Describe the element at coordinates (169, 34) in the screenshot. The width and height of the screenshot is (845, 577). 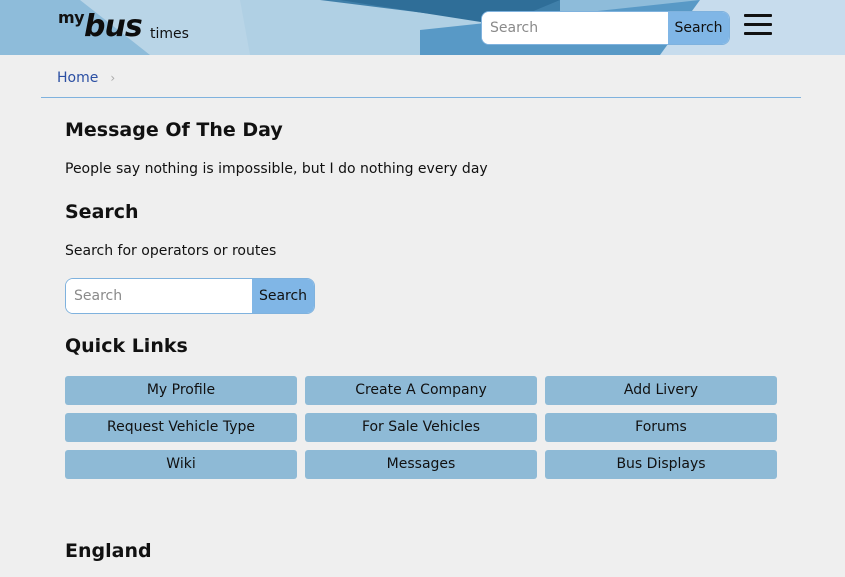
I see `logo-text-times: times` at that location.